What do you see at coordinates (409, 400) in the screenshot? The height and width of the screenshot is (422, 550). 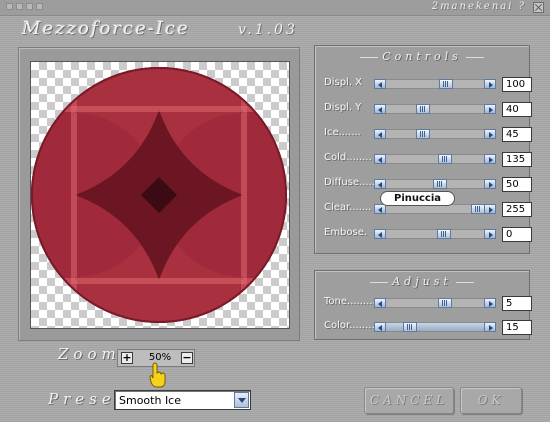 I see `cancel-button: CANCEL` at bounding box center [409, 400].